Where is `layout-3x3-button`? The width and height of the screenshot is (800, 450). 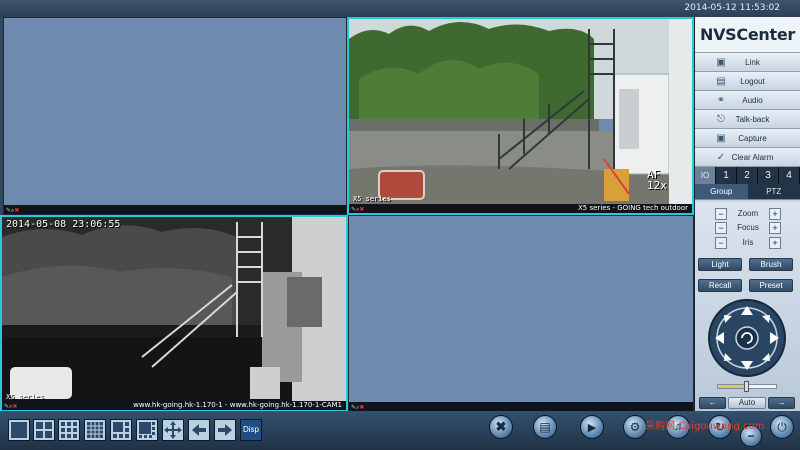
layout-3x3-button is located at coordinates (69, 430).